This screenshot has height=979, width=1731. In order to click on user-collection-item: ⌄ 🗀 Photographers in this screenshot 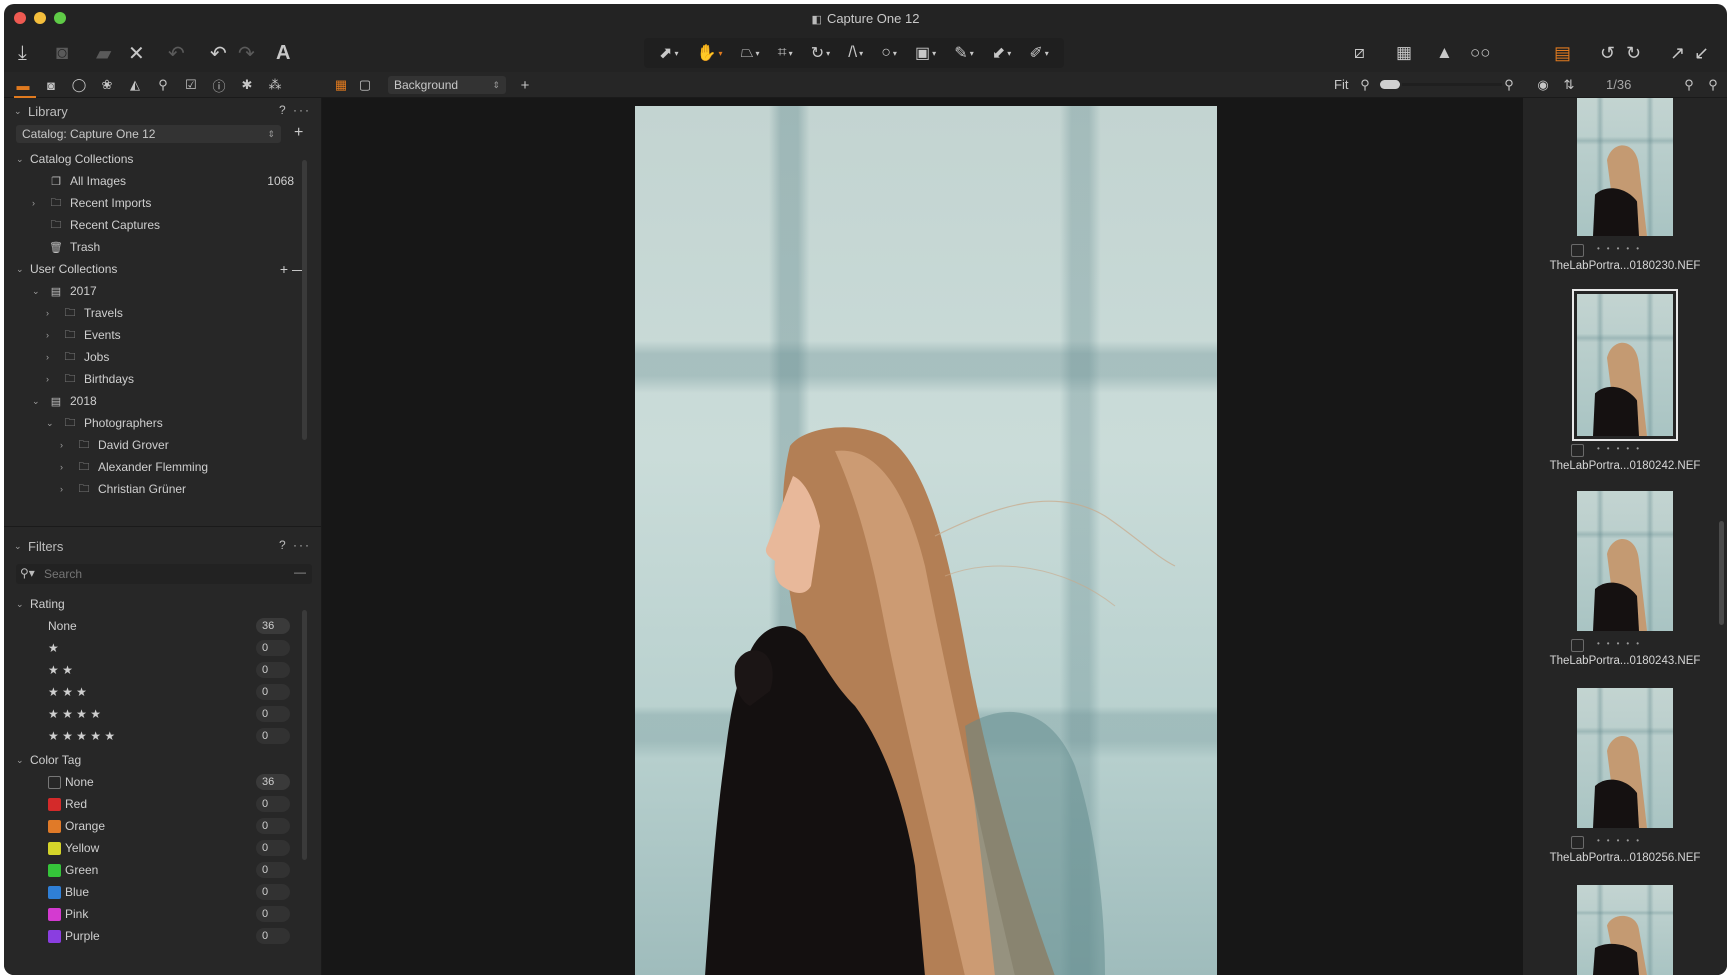, I will do `click(170, 423)`.